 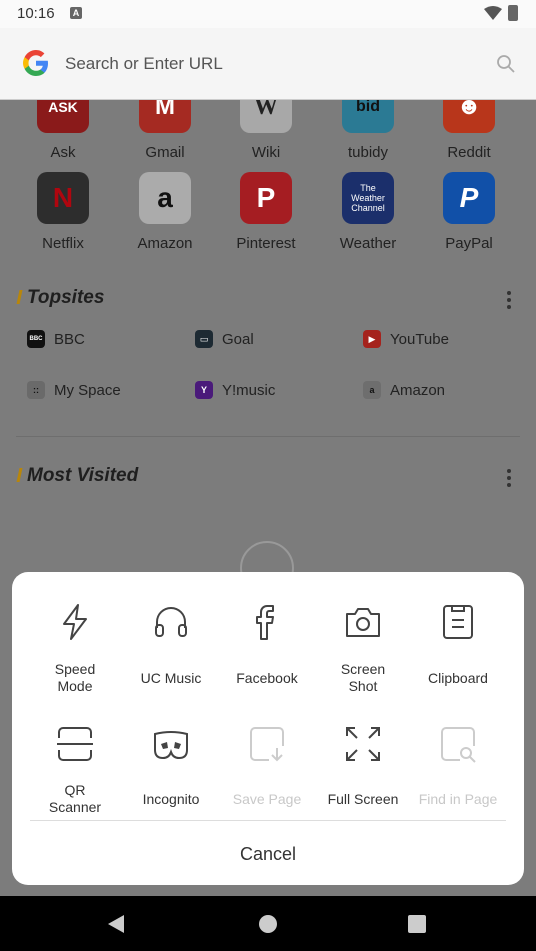 I want to click on goal-icon: ▭, so click(x=204, y=339).